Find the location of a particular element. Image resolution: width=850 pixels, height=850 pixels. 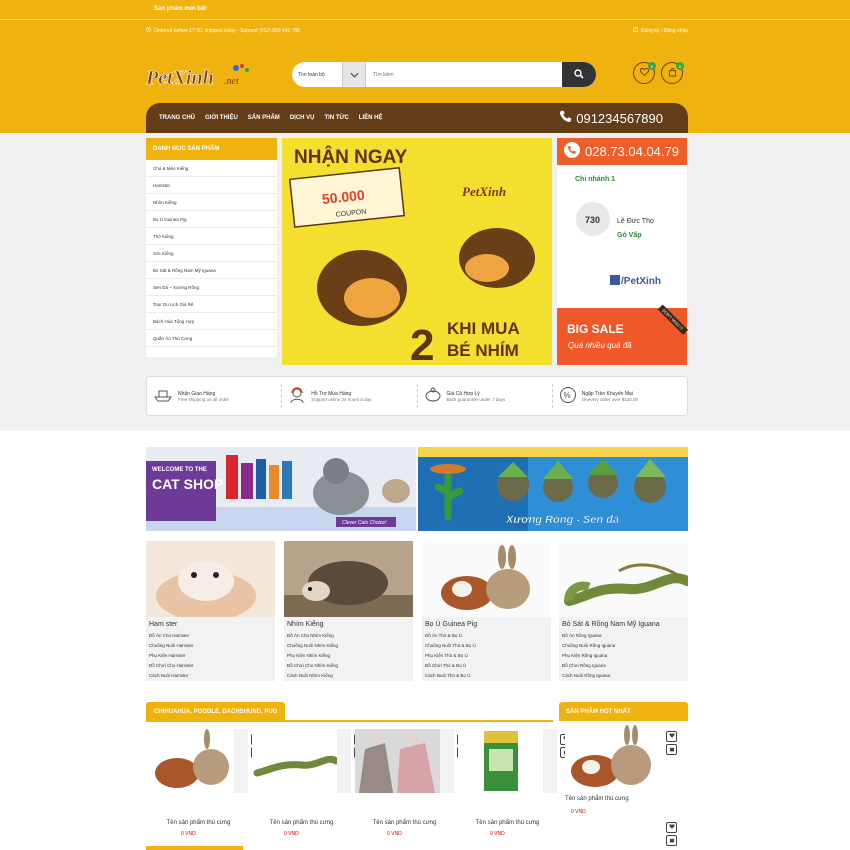

phone-icon is located at coordinates (565, 118).